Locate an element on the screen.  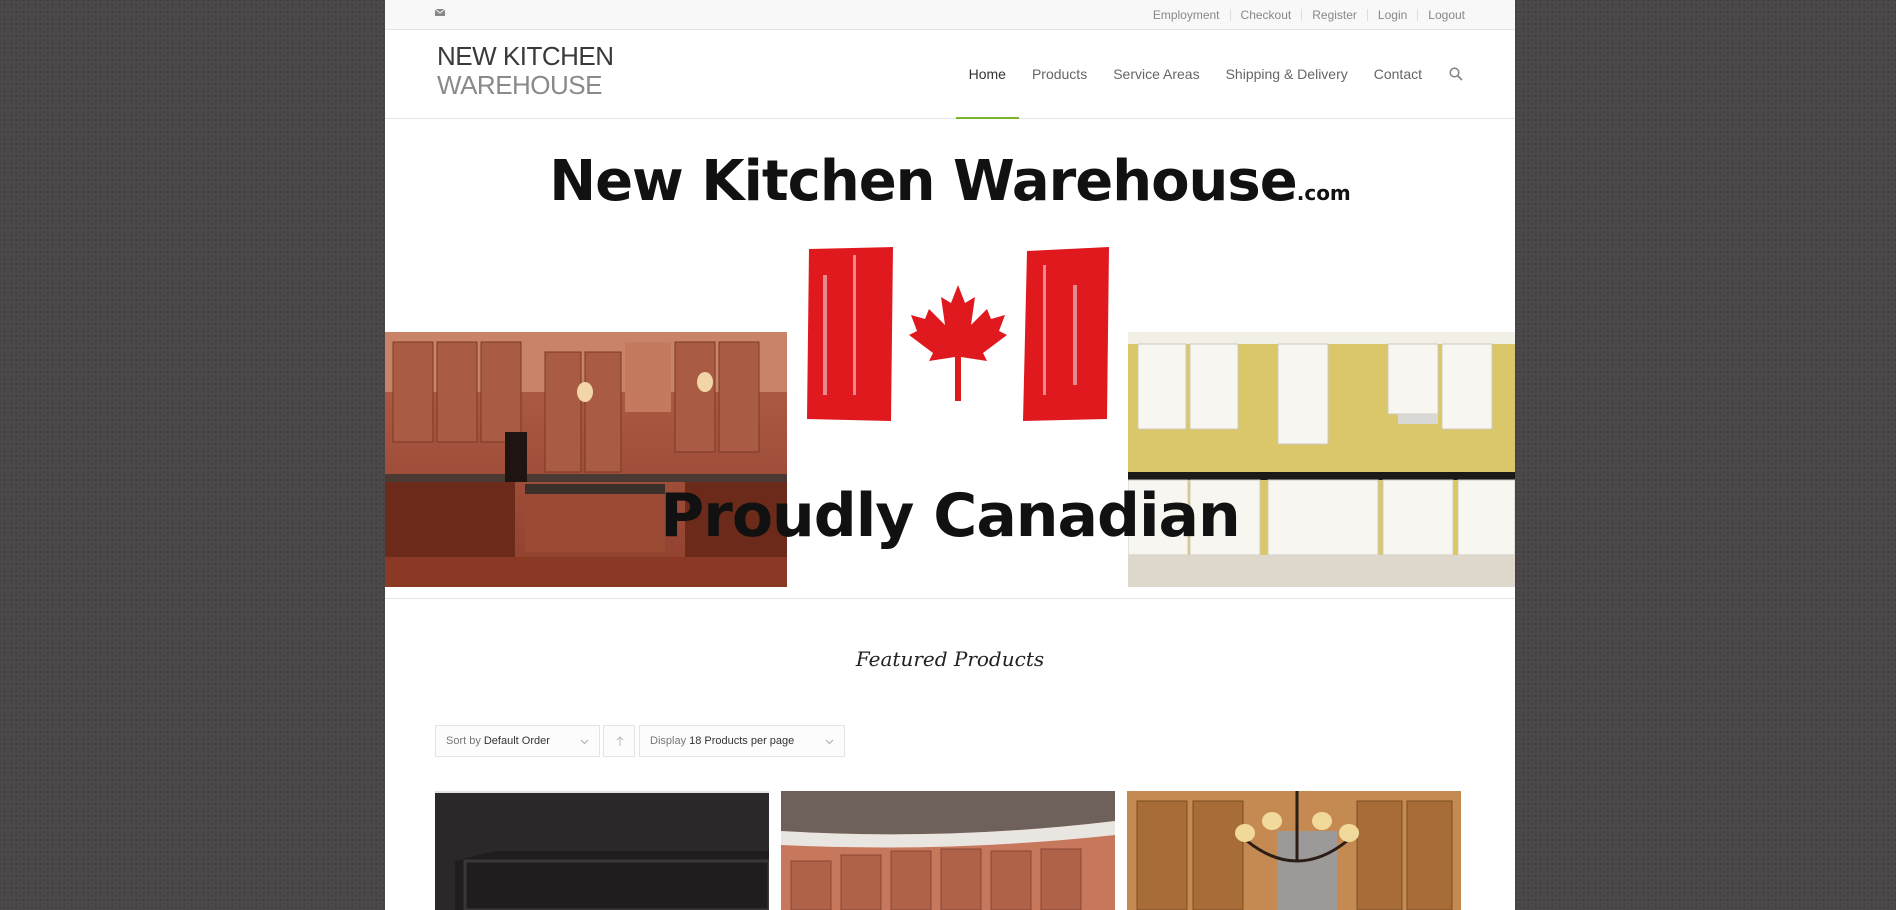
search-button is located at coordinates (1455, 74).